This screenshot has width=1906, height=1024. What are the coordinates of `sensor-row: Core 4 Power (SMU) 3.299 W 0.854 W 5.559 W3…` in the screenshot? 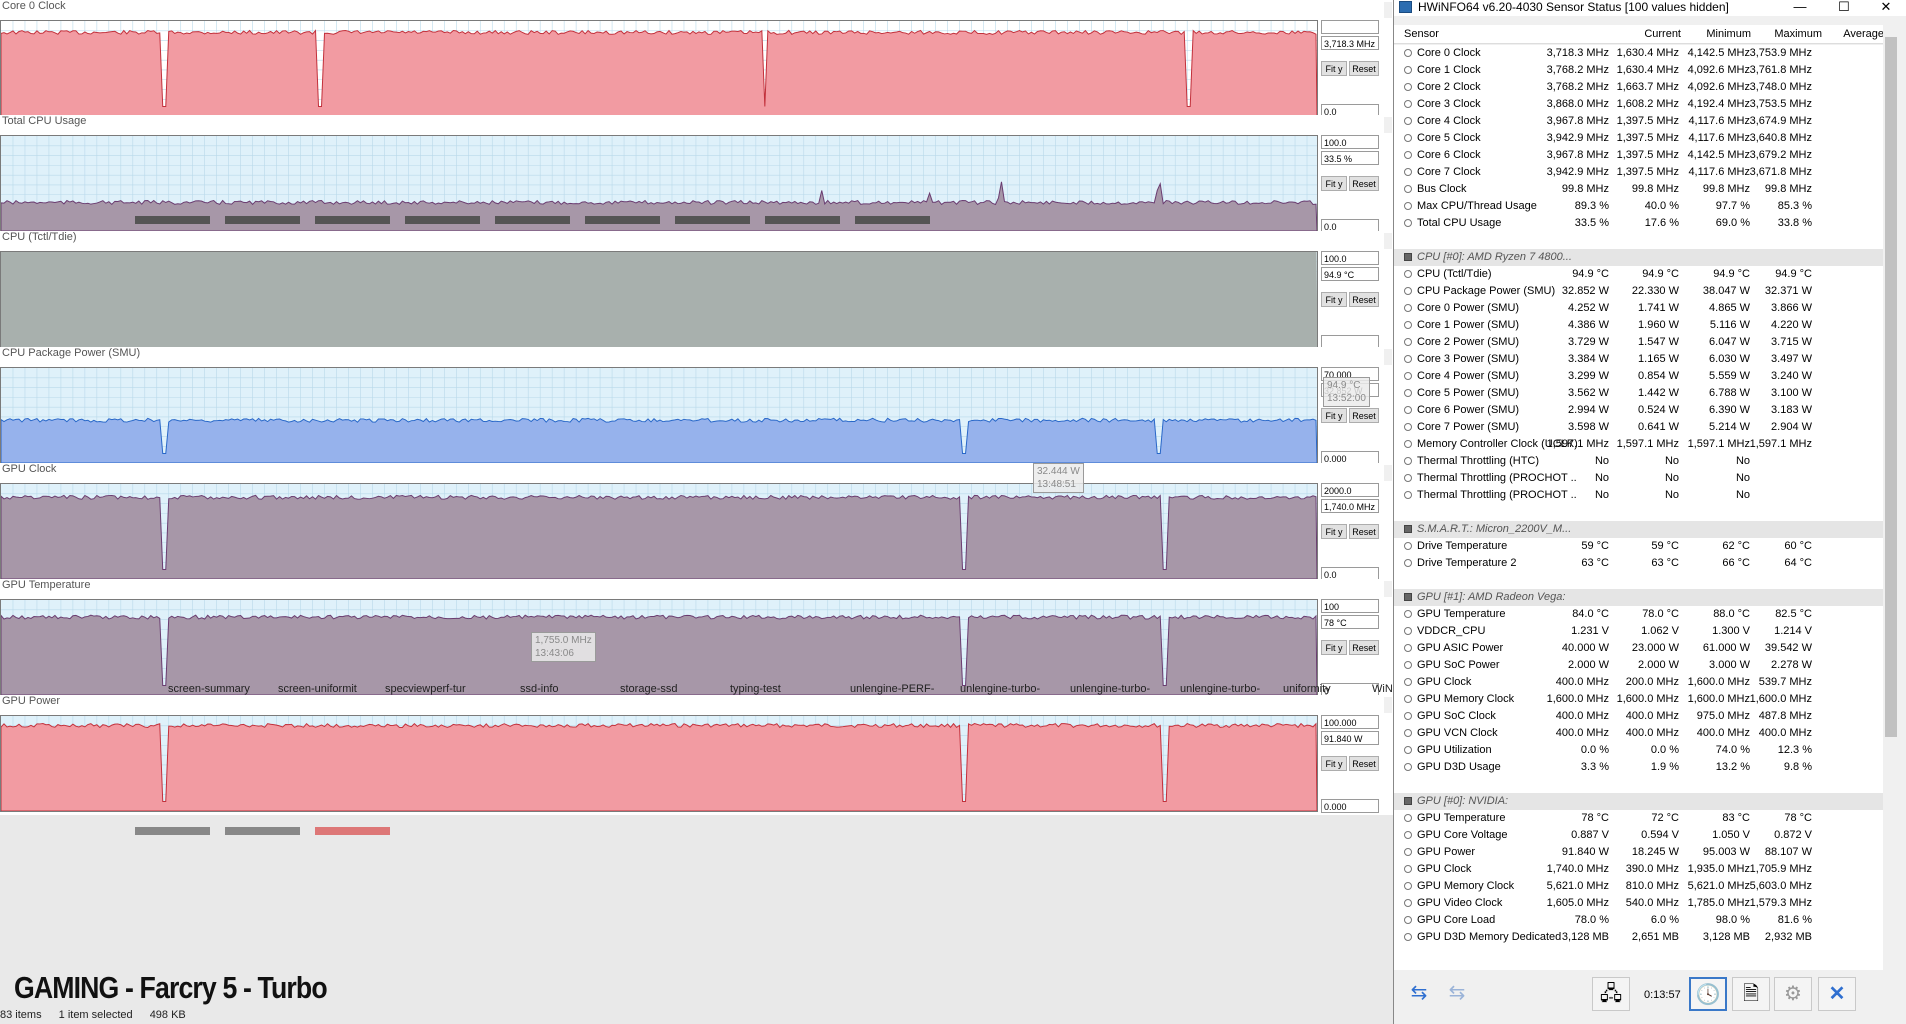 It's located at (1639, 376).